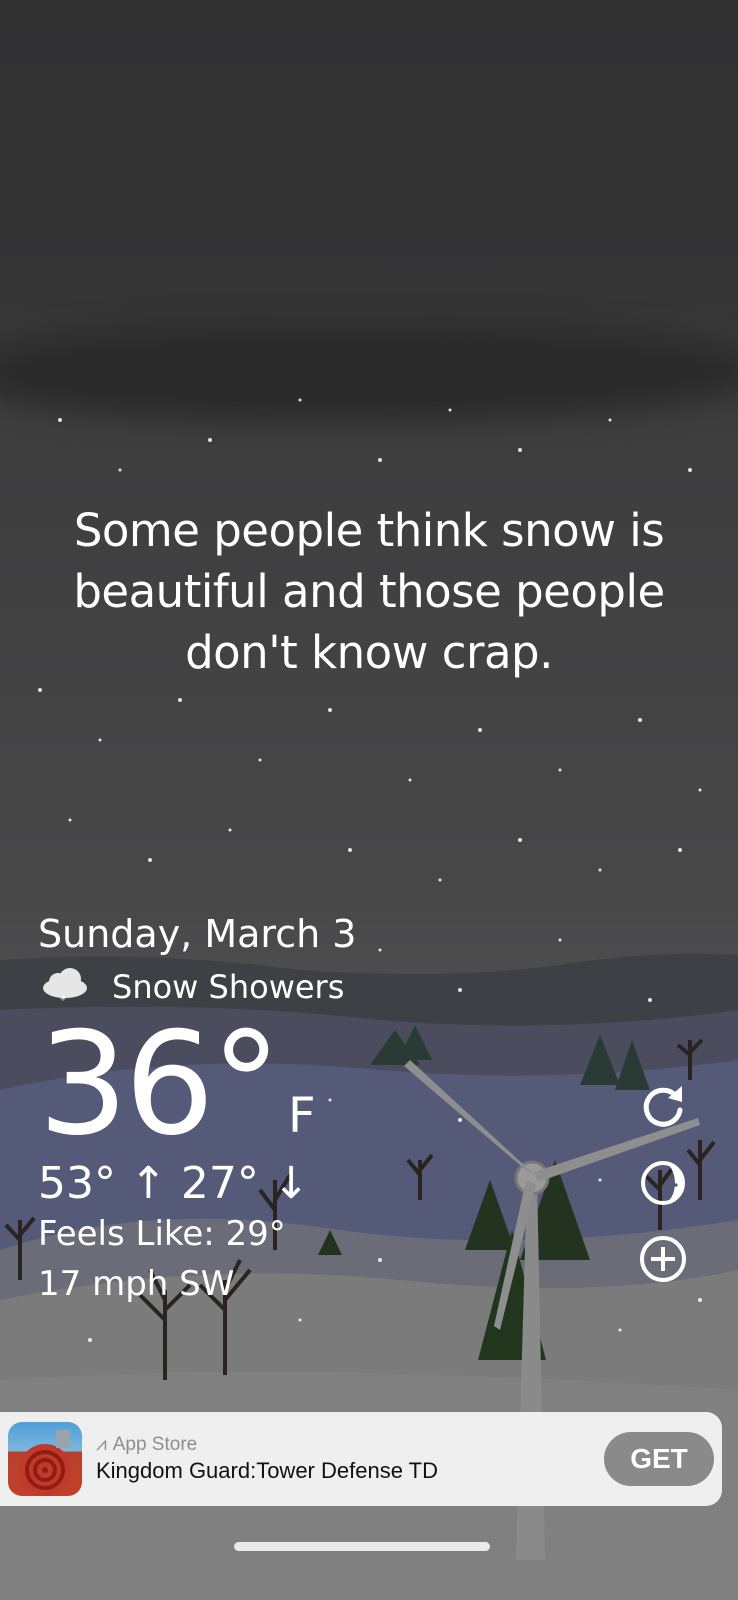  What do you see at coordinates (302, 1116) in the screenshot?
I see `temperature-unit: F` at bounding box center [302, 1116].